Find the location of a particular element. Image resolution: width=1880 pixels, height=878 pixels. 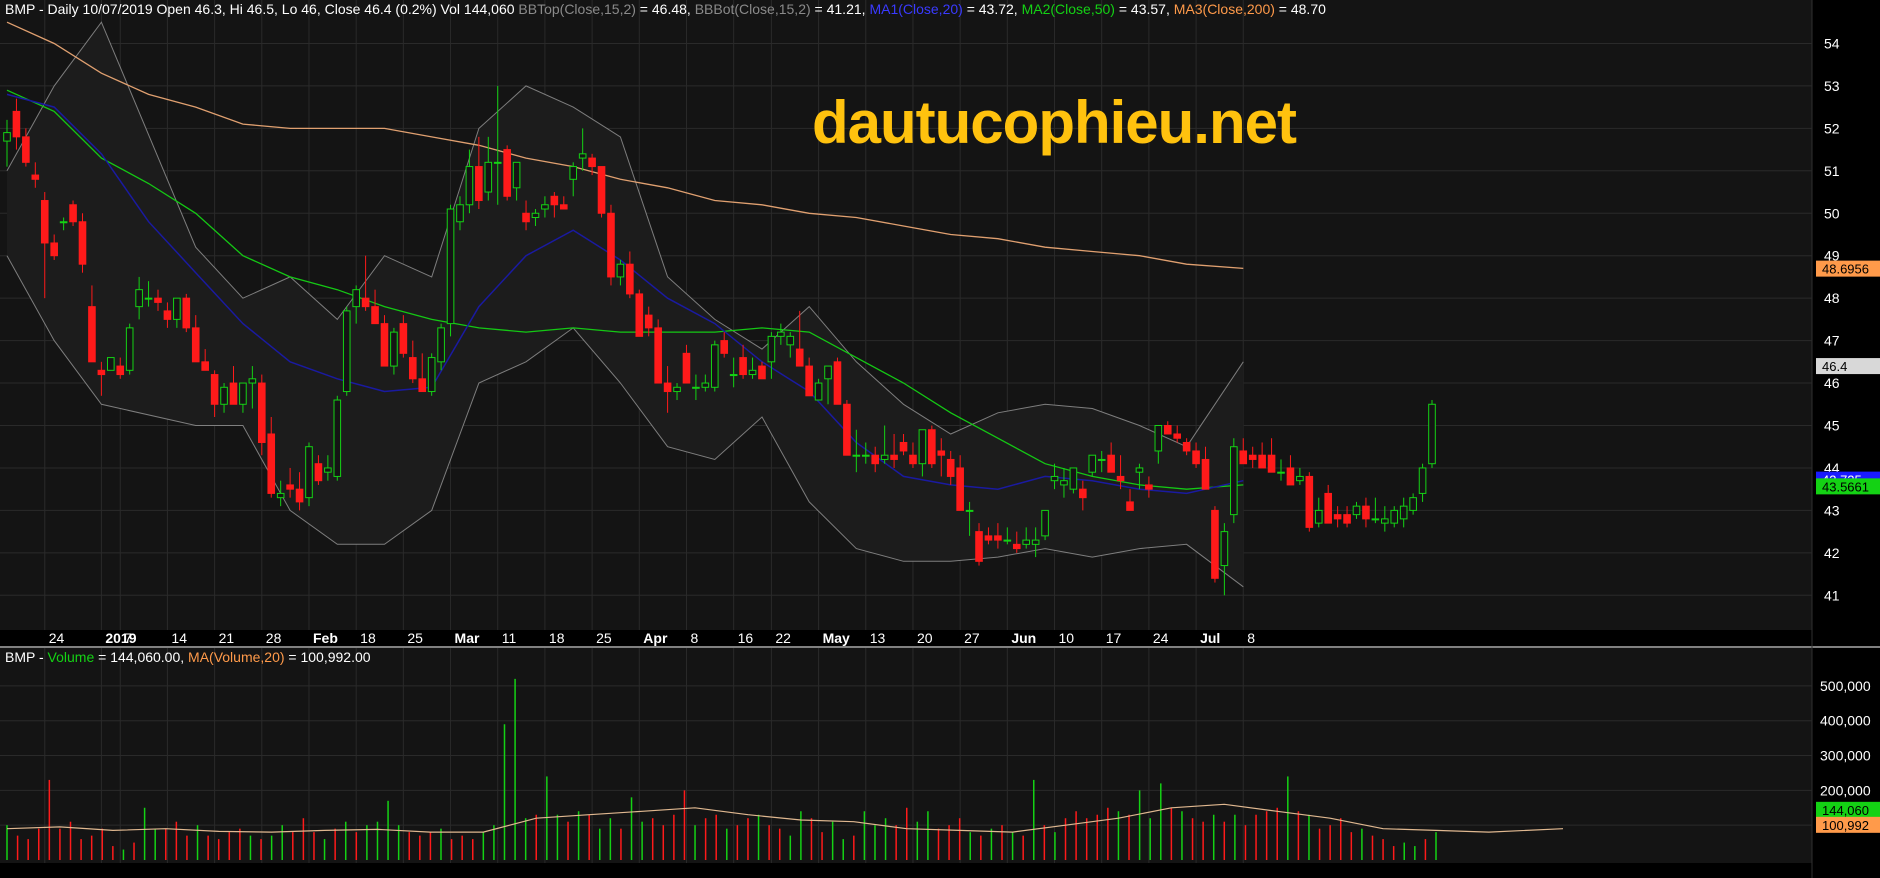

price-tick-label: 53 is located at coordinates (1832, 86).